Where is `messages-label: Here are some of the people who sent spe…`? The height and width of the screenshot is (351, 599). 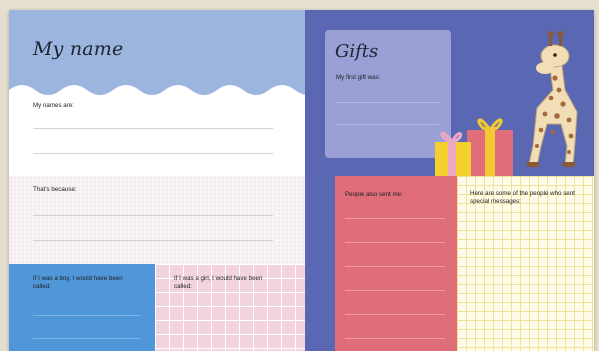
messages-label: Here are some of the people who sent spe… is located at coordinates (522, 197).